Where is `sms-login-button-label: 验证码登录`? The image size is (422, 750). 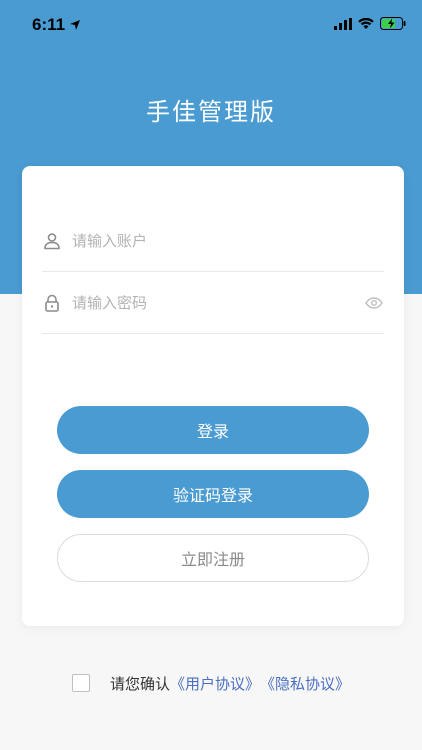
sms-login-button-label: 验证码登录 is located at coordinates (212, 495).